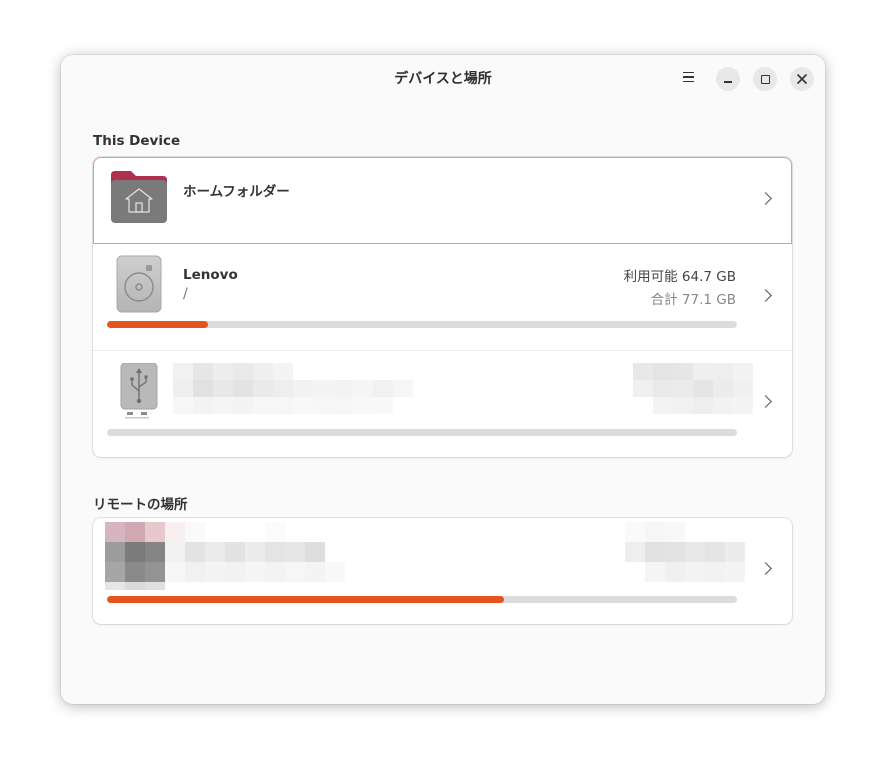 The height and width of the screenshot is (771, 886). What do you see at coordinates (137, 141) in the screenshot?
I see `section-title-this-device: This Device` at bounding box center [137, 141].